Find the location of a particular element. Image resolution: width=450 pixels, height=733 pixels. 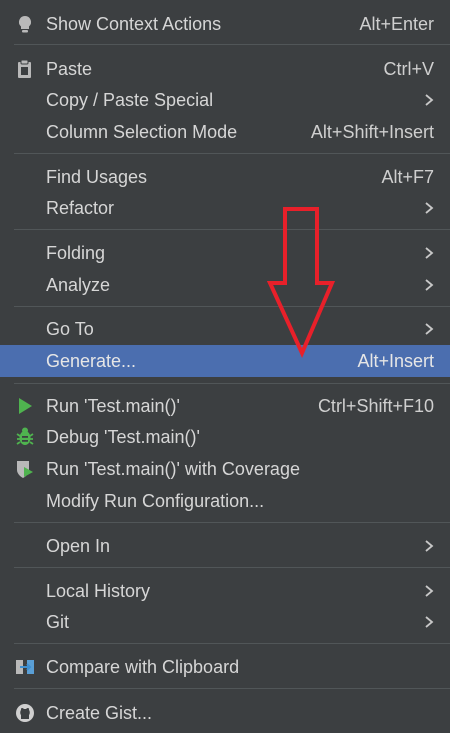

clipboard-icon is located at coordinates (24, 68).